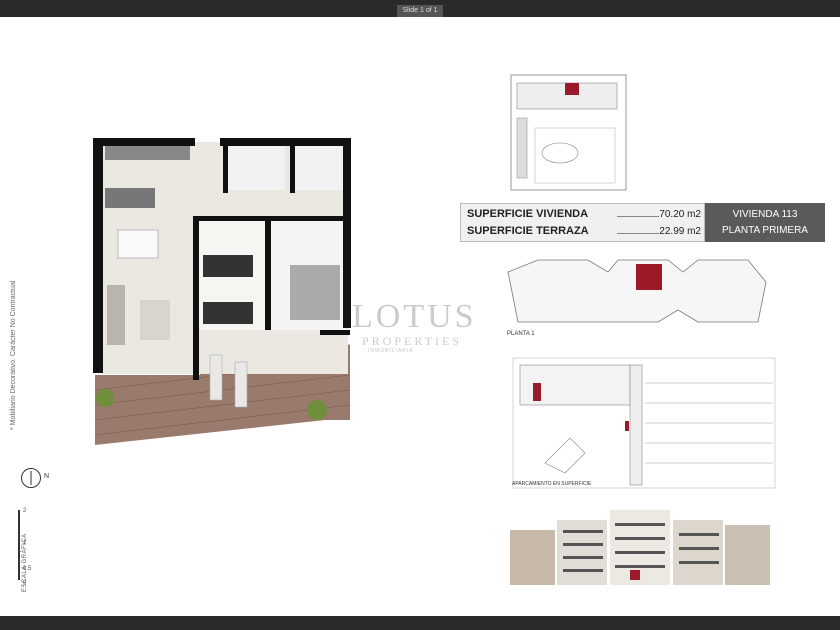 The height and width of the screenshot is (630, 840). I want to click on north-label: N, so click(47, 476).